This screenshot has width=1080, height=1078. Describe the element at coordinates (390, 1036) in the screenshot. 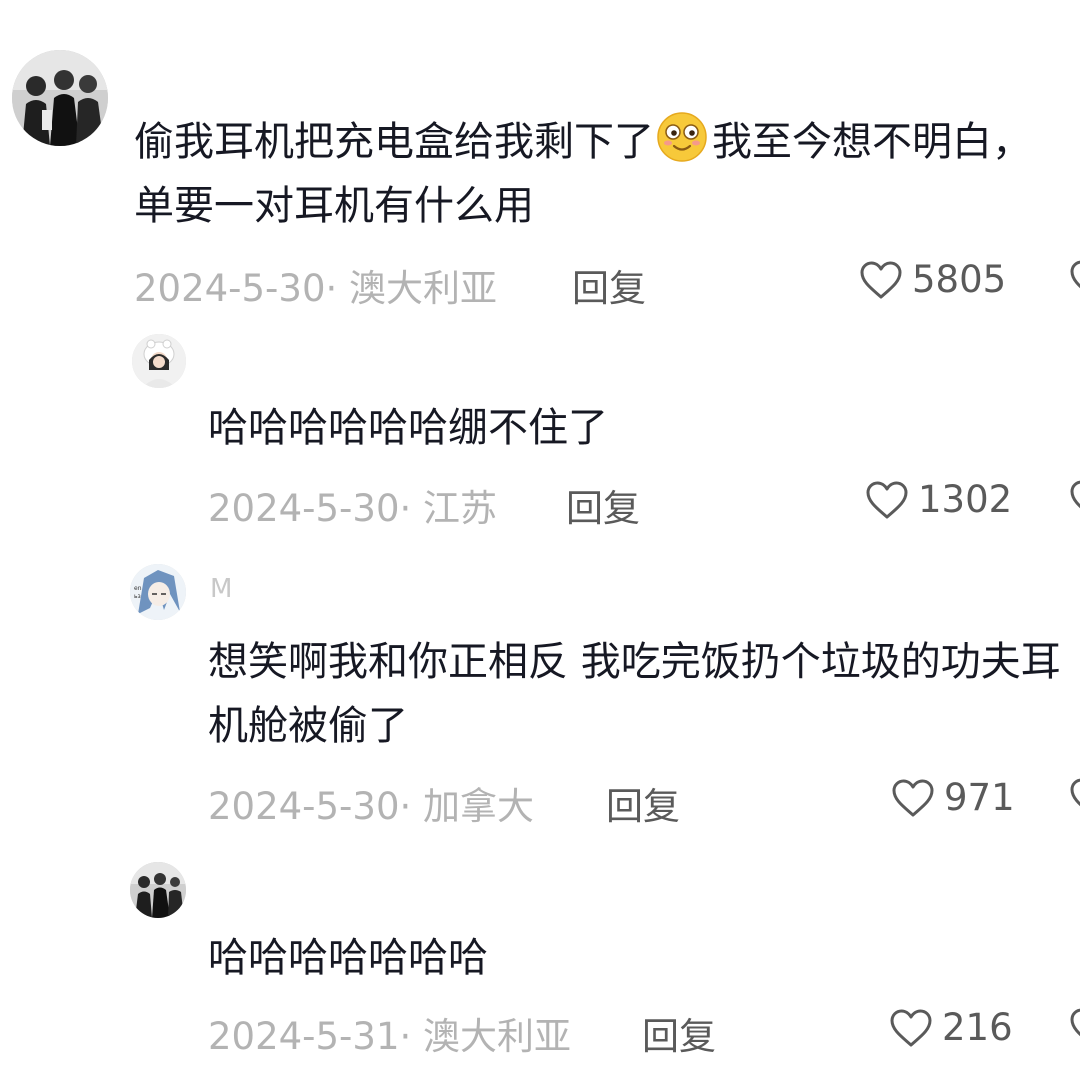

I see `comment-meta: 2024-5-31· 澳大利亚` at that location.